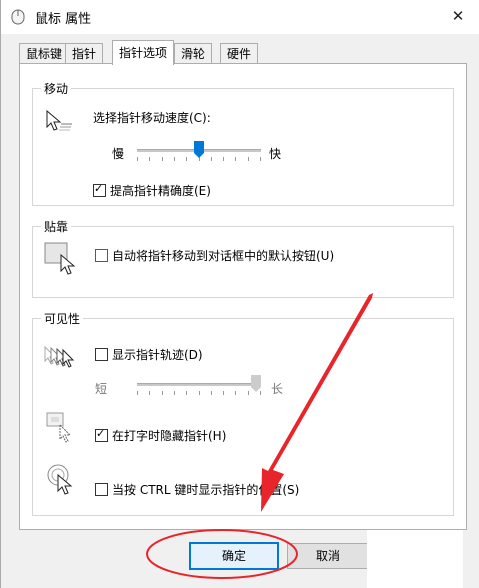 This screenshot has height=588, width=479. I want to click on highlight-ellipse, so click(222, 554).